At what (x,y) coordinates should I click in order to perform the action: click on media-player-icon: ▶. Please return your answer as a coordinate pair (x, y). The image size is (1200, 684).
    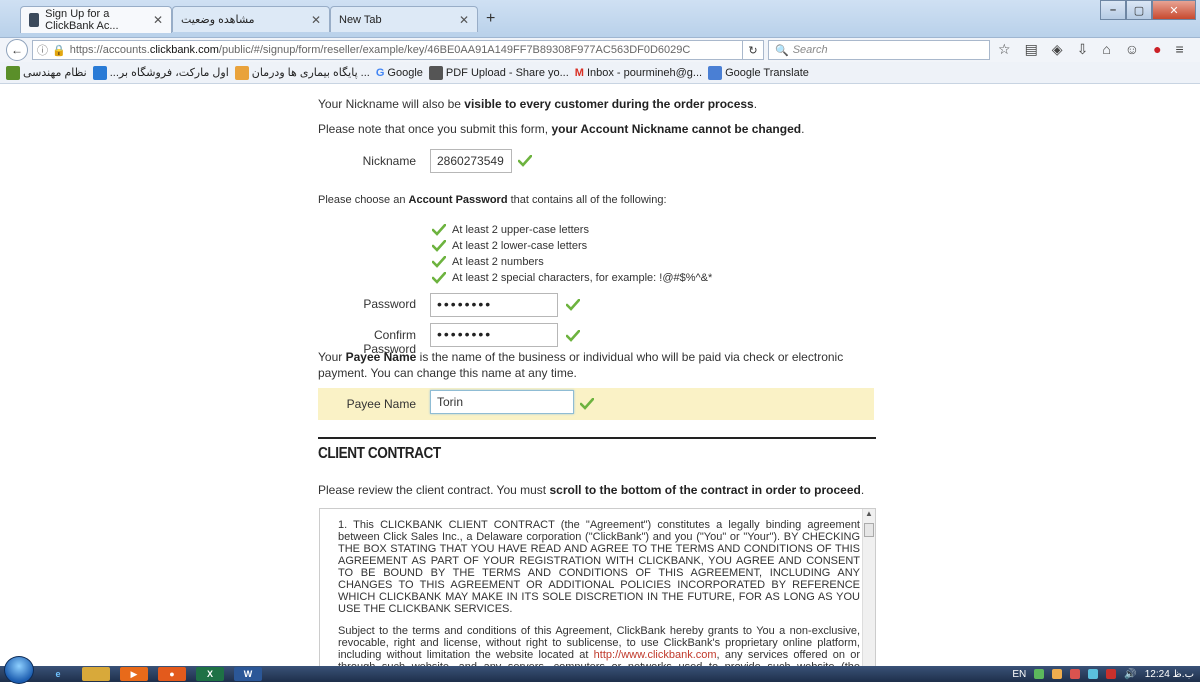
    Looking at the image, I should click on (134, 674).